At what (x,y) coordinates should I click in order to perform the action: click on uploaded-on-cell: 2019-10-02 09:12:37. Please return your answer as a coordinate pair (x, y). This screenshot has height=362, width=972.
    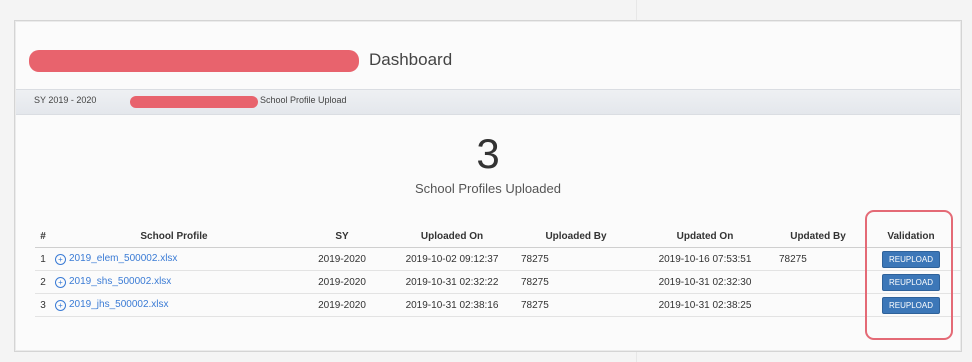
    Looking at the image, I should click on (452, 259).